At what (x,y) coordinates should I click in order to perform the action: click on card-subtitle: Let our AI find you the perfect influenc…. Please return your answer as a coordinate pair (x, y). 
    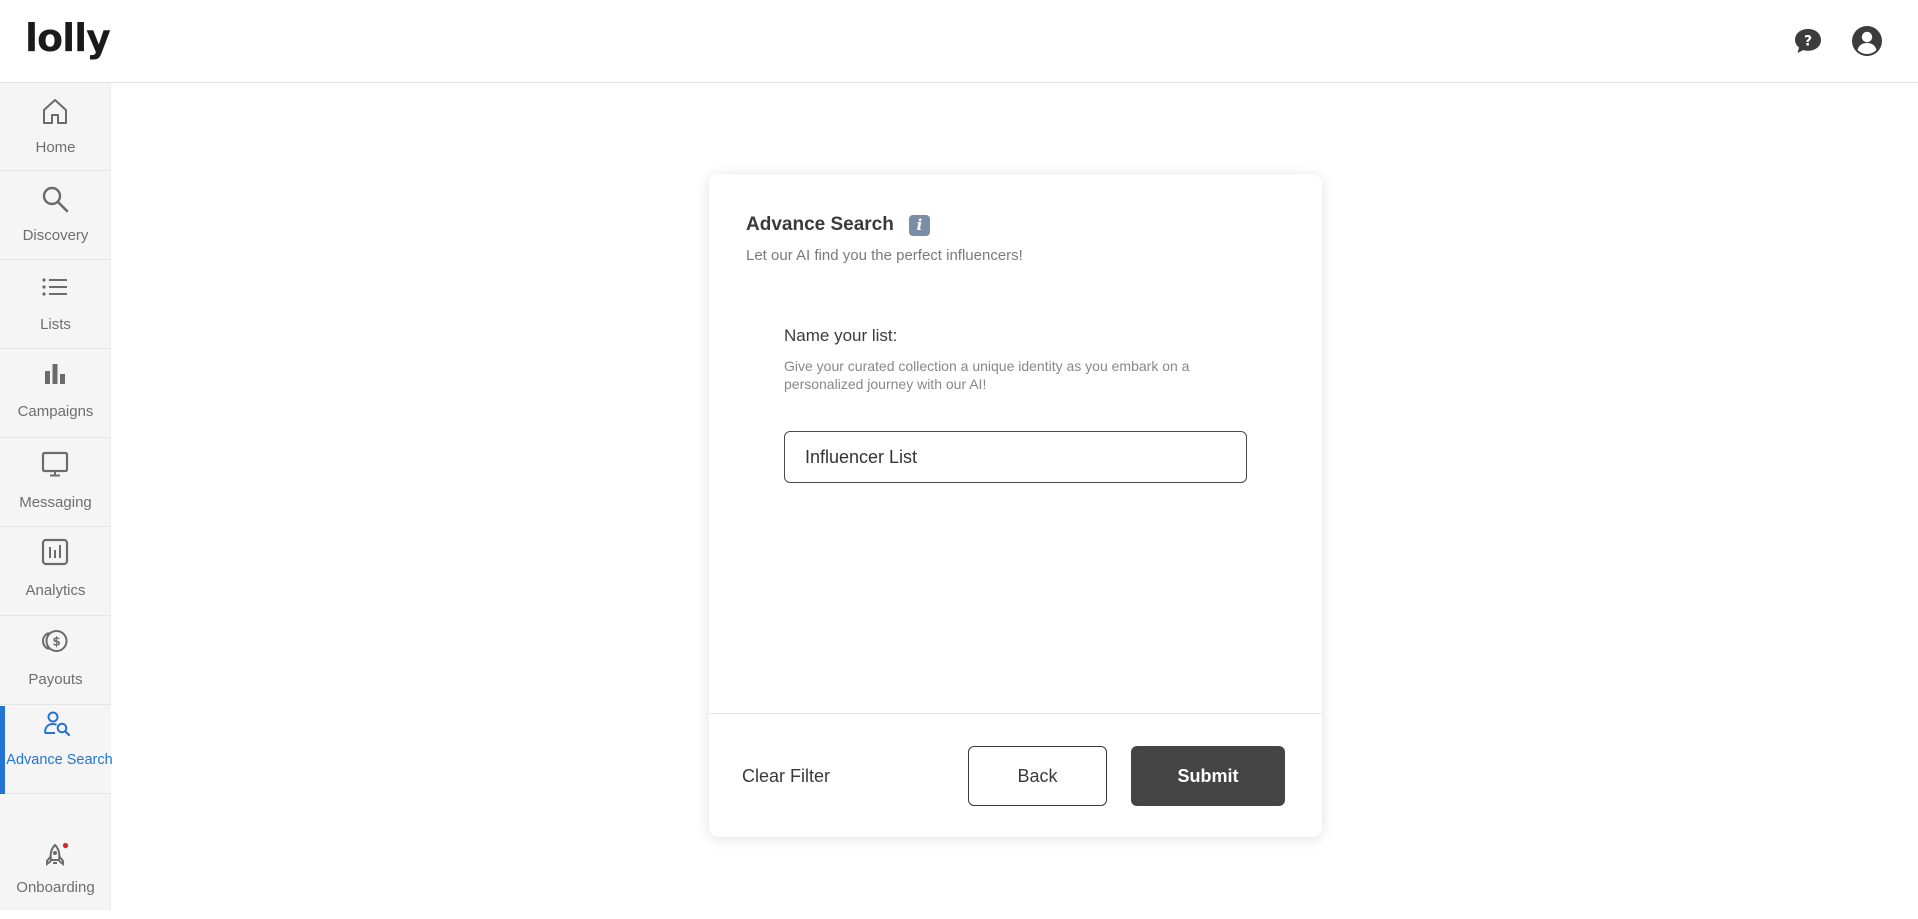
    Looking at the image, I should click on (884, 255).